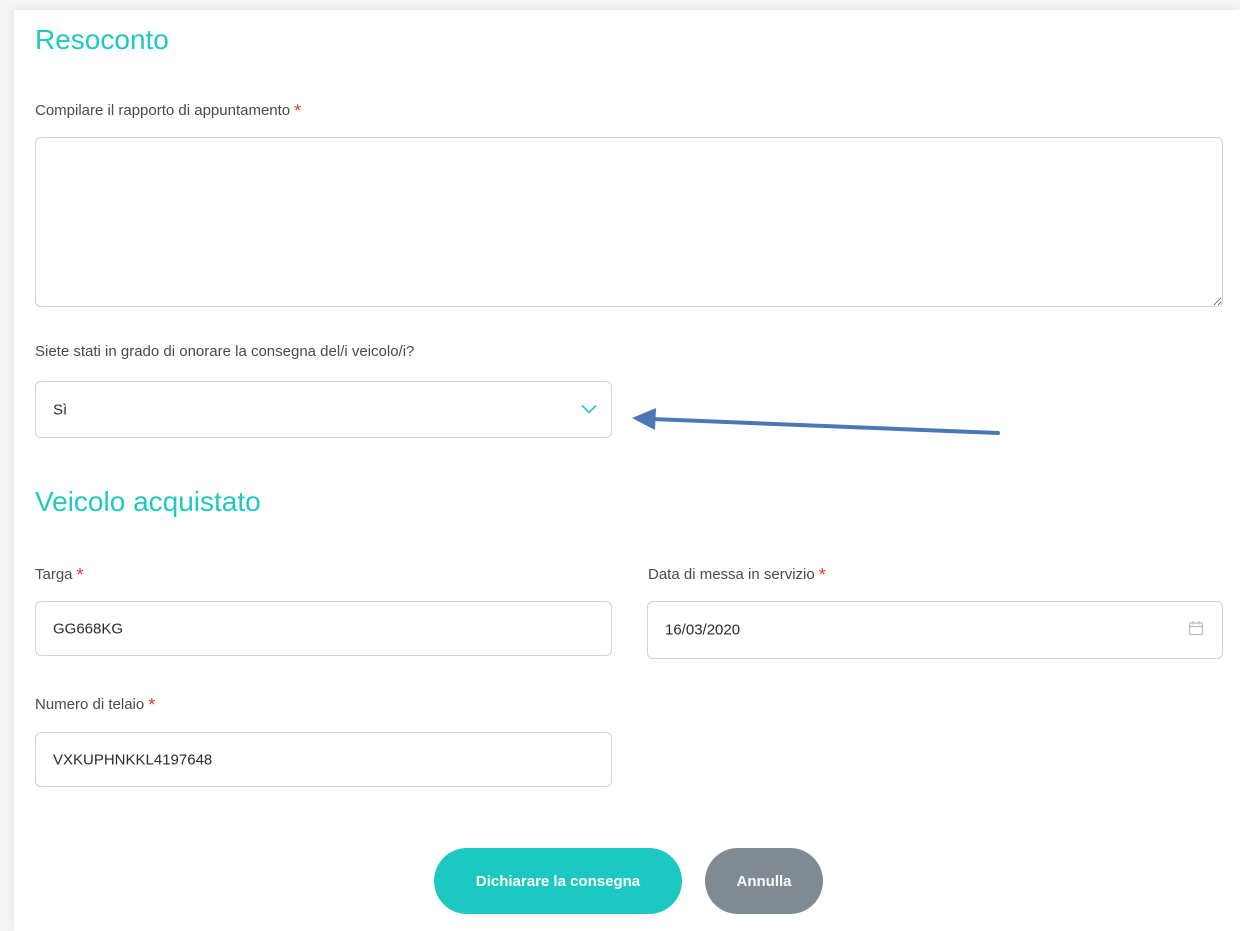 The height and width of the screenshot is (931, 1240). What do you see at coordinates (1196, 630) in the screenshot?
I see `calendar-icon` at bounding box center [1196, 630].